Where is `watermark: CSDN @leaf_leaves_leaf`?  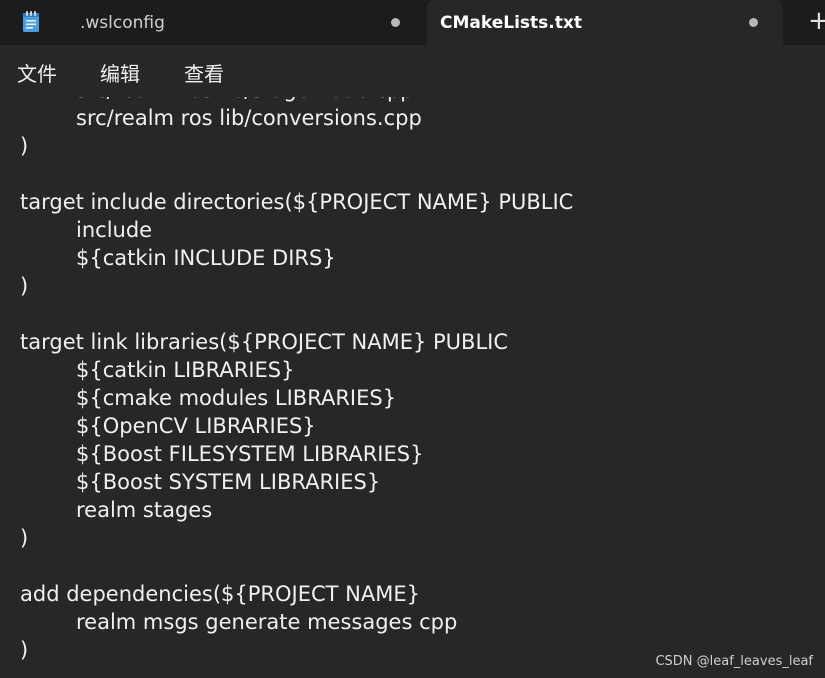
watermark: CSDN @leaf_leaves_leaf is located at coordinates (734, 661).